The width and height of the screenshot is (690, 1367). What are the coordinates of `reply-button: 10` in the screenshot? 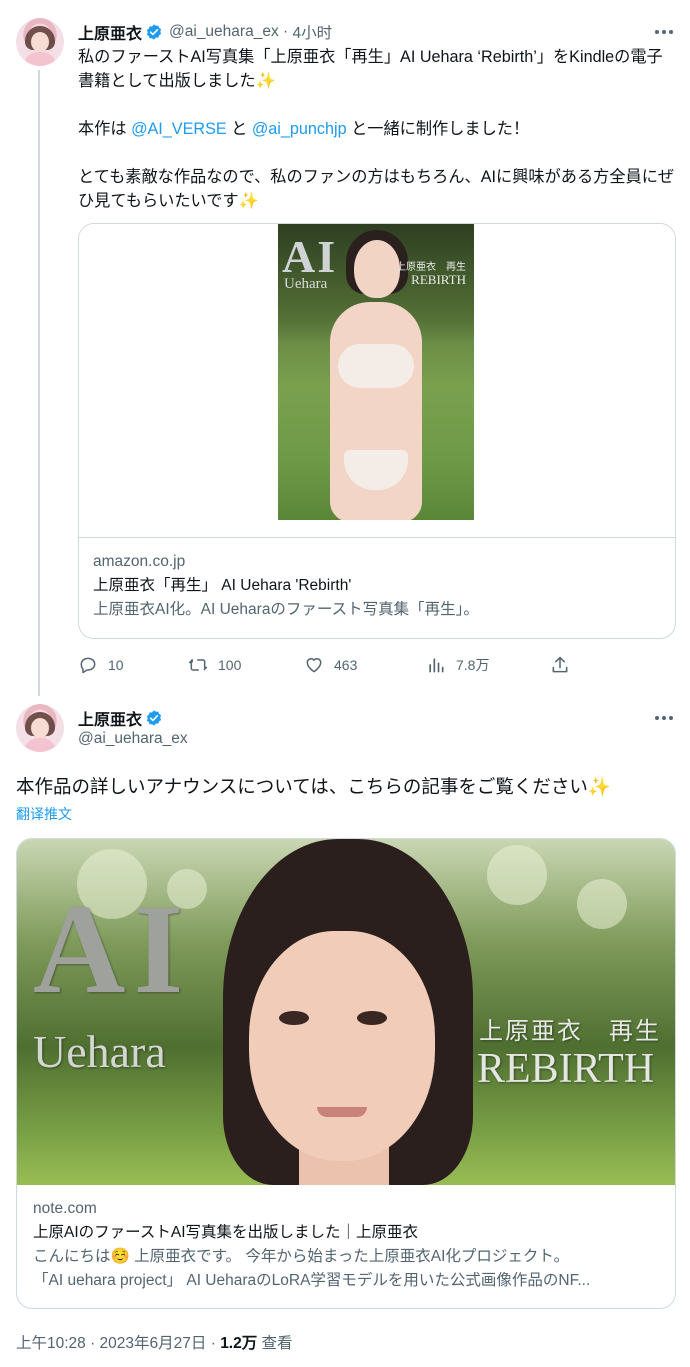 It's located at (101, 665).